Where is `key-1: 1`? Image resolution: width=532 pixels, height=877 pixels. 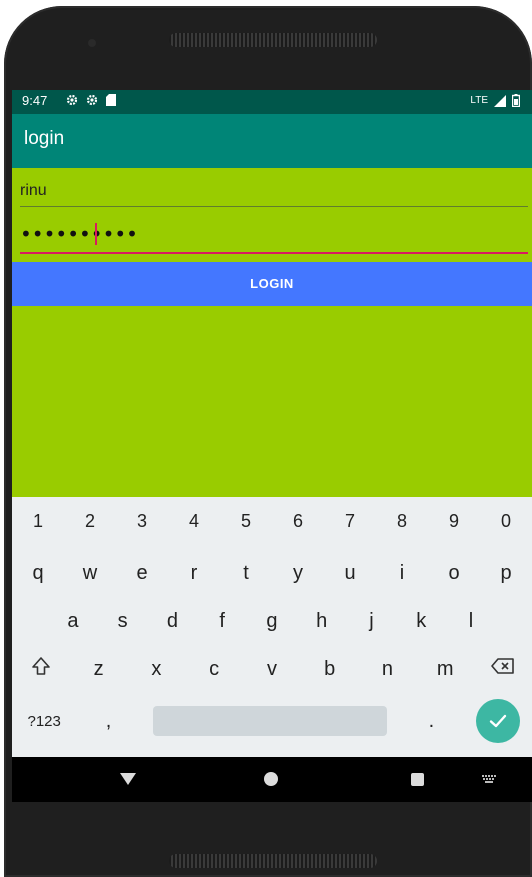
key-1: 1 is located at coordinates (38, 521).